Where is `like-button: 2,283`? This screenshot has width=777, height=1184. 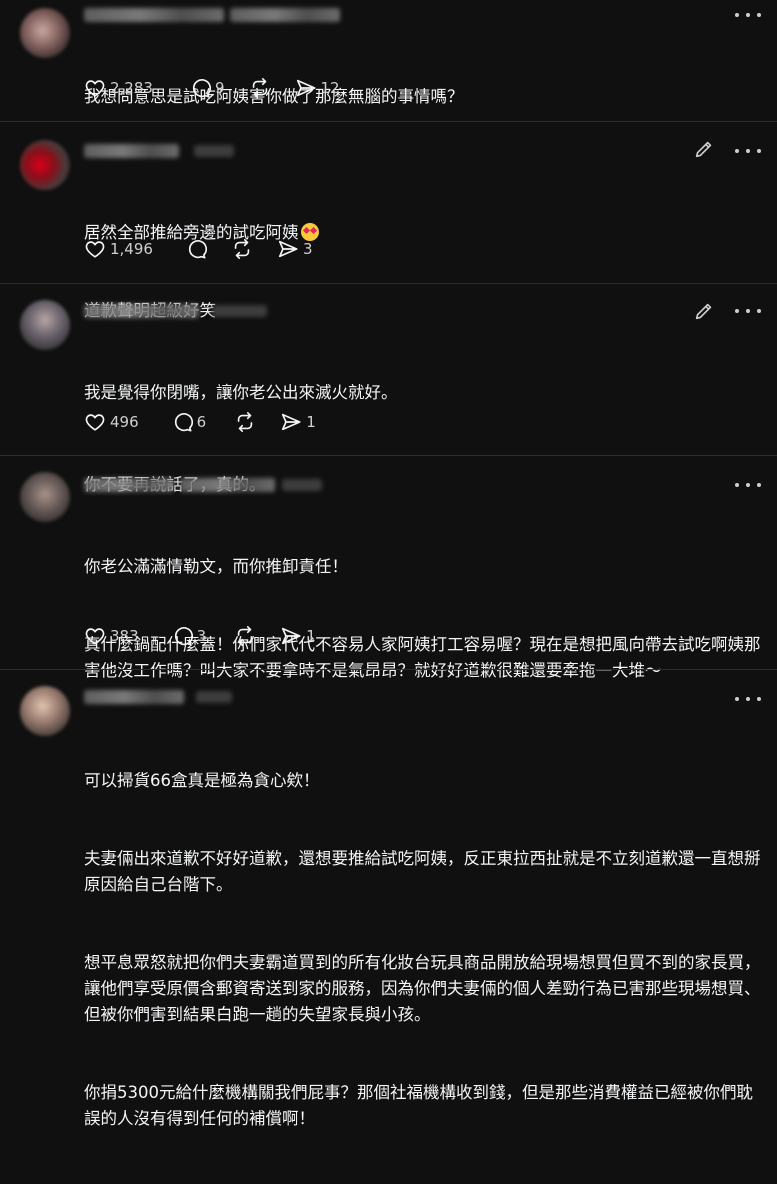 like-button: 2,283 is located at coordinates (118, 88).